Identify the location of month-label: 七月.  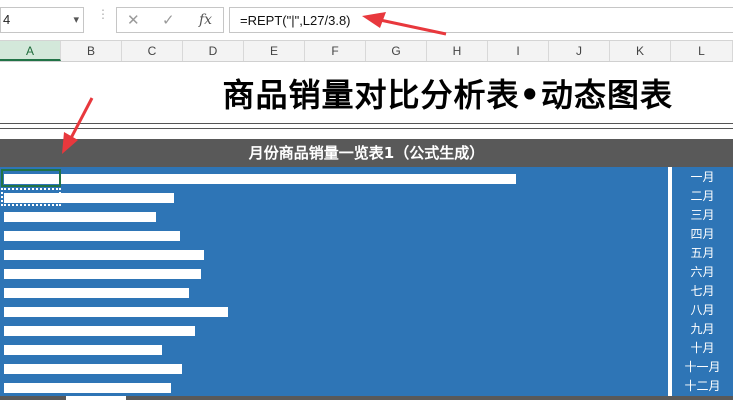
(702, 291).